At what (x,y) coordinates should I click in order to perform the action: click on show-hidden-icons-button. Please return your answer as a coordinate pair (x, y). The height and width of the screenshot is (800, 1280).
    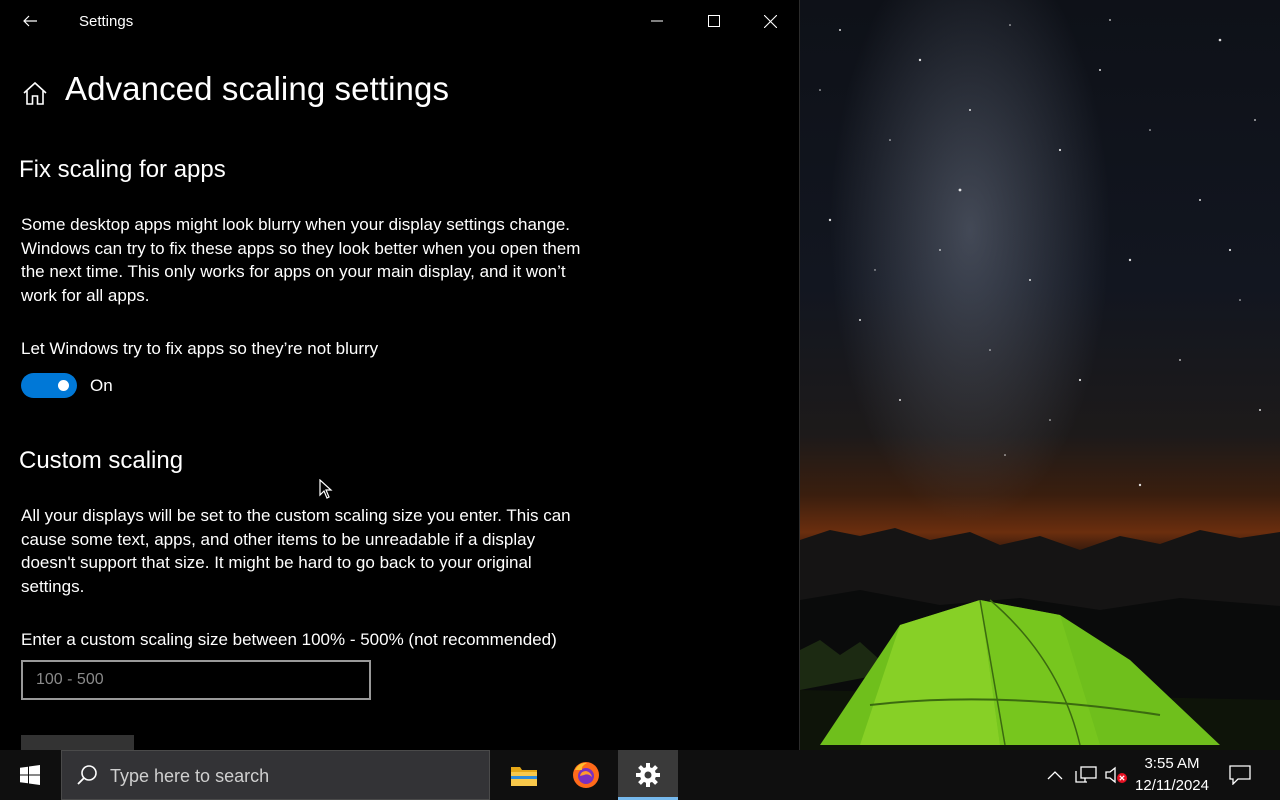
    Looking at the image, I should click on (1055, 775).